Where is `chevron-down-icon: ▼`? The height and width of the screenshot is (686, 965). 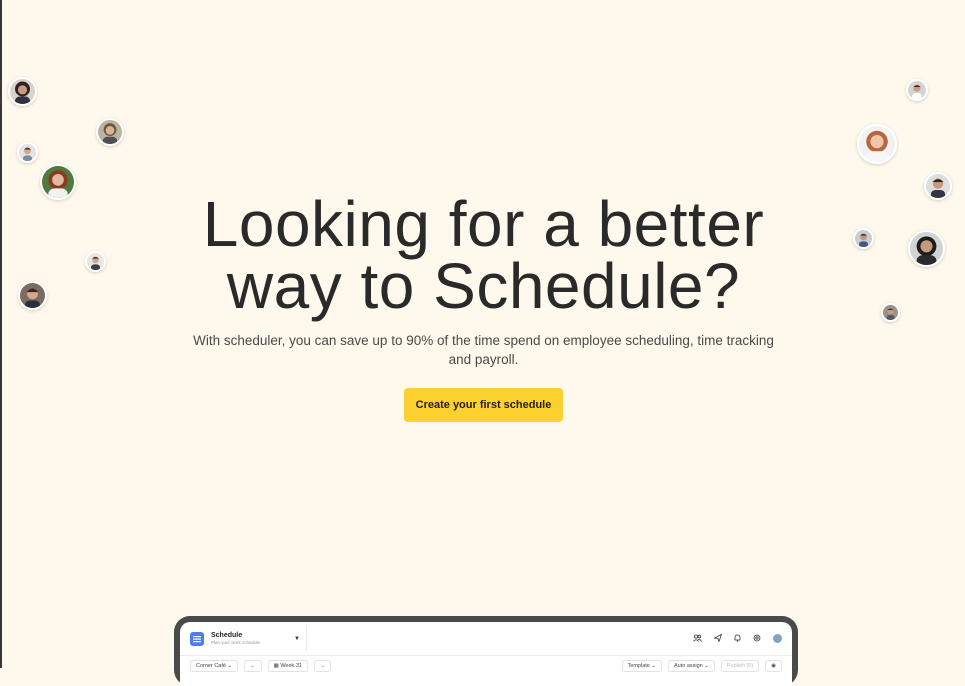 chevron-down-icon: ▼ is located at coordinates (297, 639).